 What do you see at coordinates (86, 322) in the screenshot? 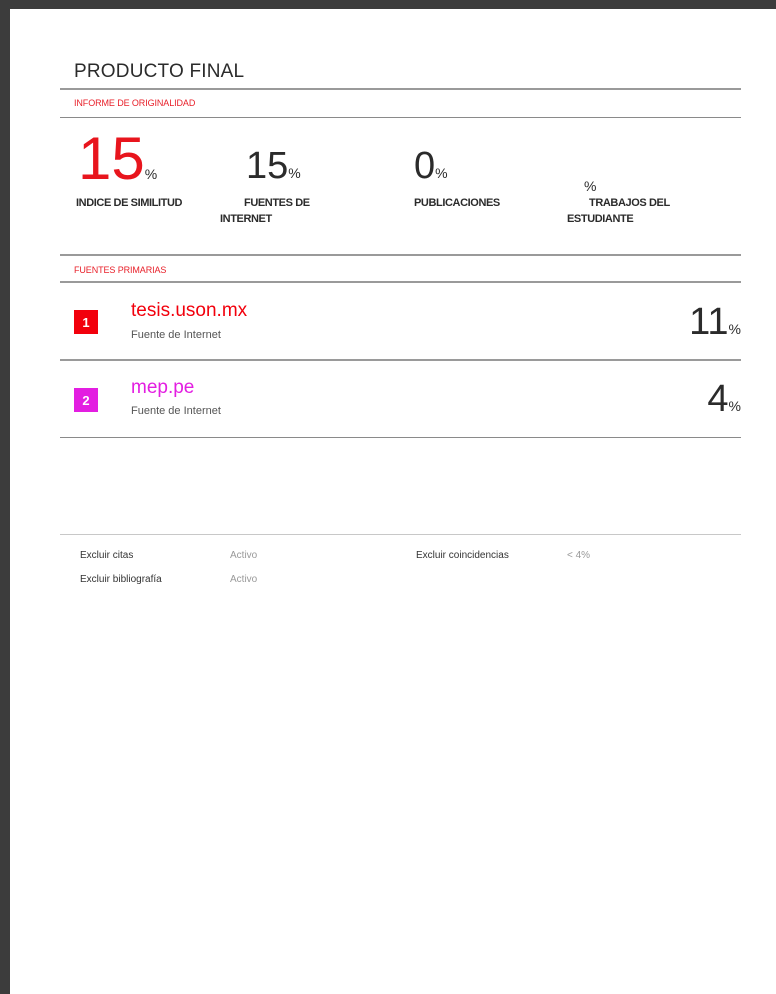
I see `source-rank-badge: 1` at bounding box center [86, 322].